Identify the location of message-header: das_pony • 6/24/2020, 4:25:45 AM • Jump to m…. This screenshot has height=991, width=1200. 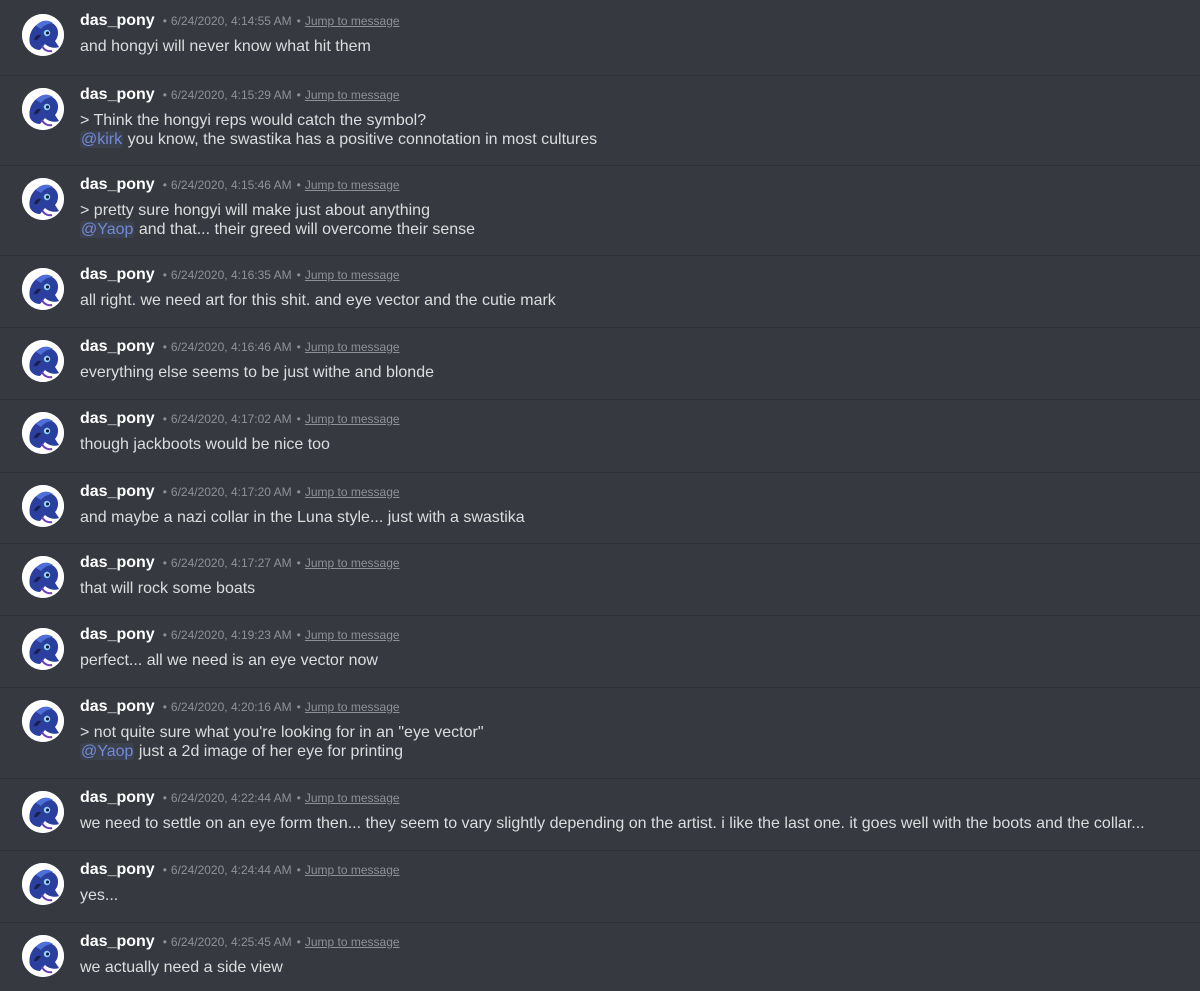
(240, 942).